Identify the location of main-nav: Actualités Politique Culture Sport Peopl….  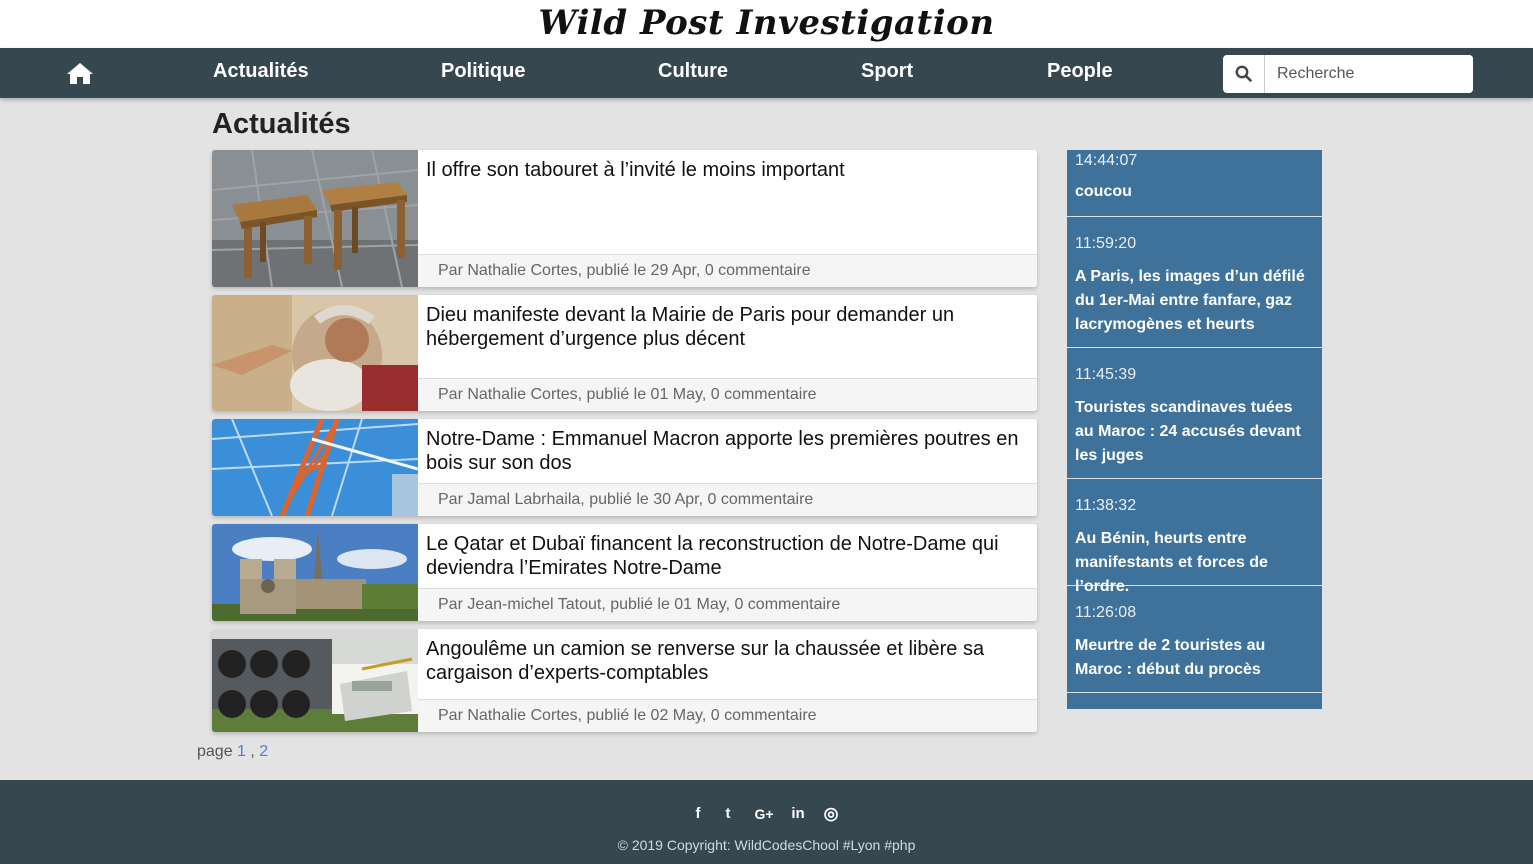
(766, 73).